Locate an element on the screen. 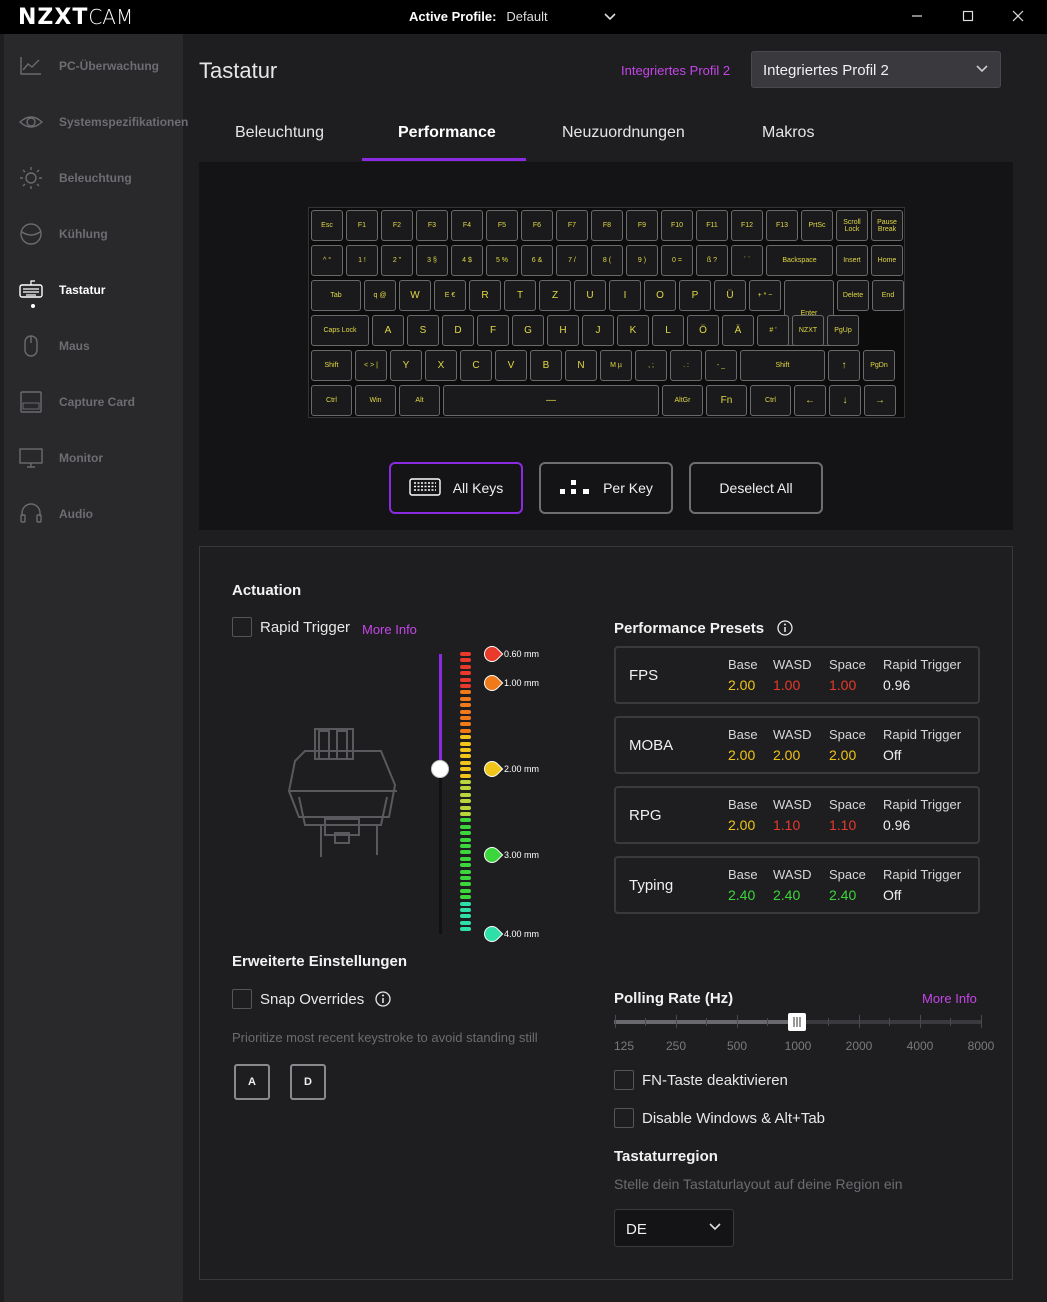 The height and width of the screenshot is (1302, 1047). key: F8 is located at coordinates (607, 225).